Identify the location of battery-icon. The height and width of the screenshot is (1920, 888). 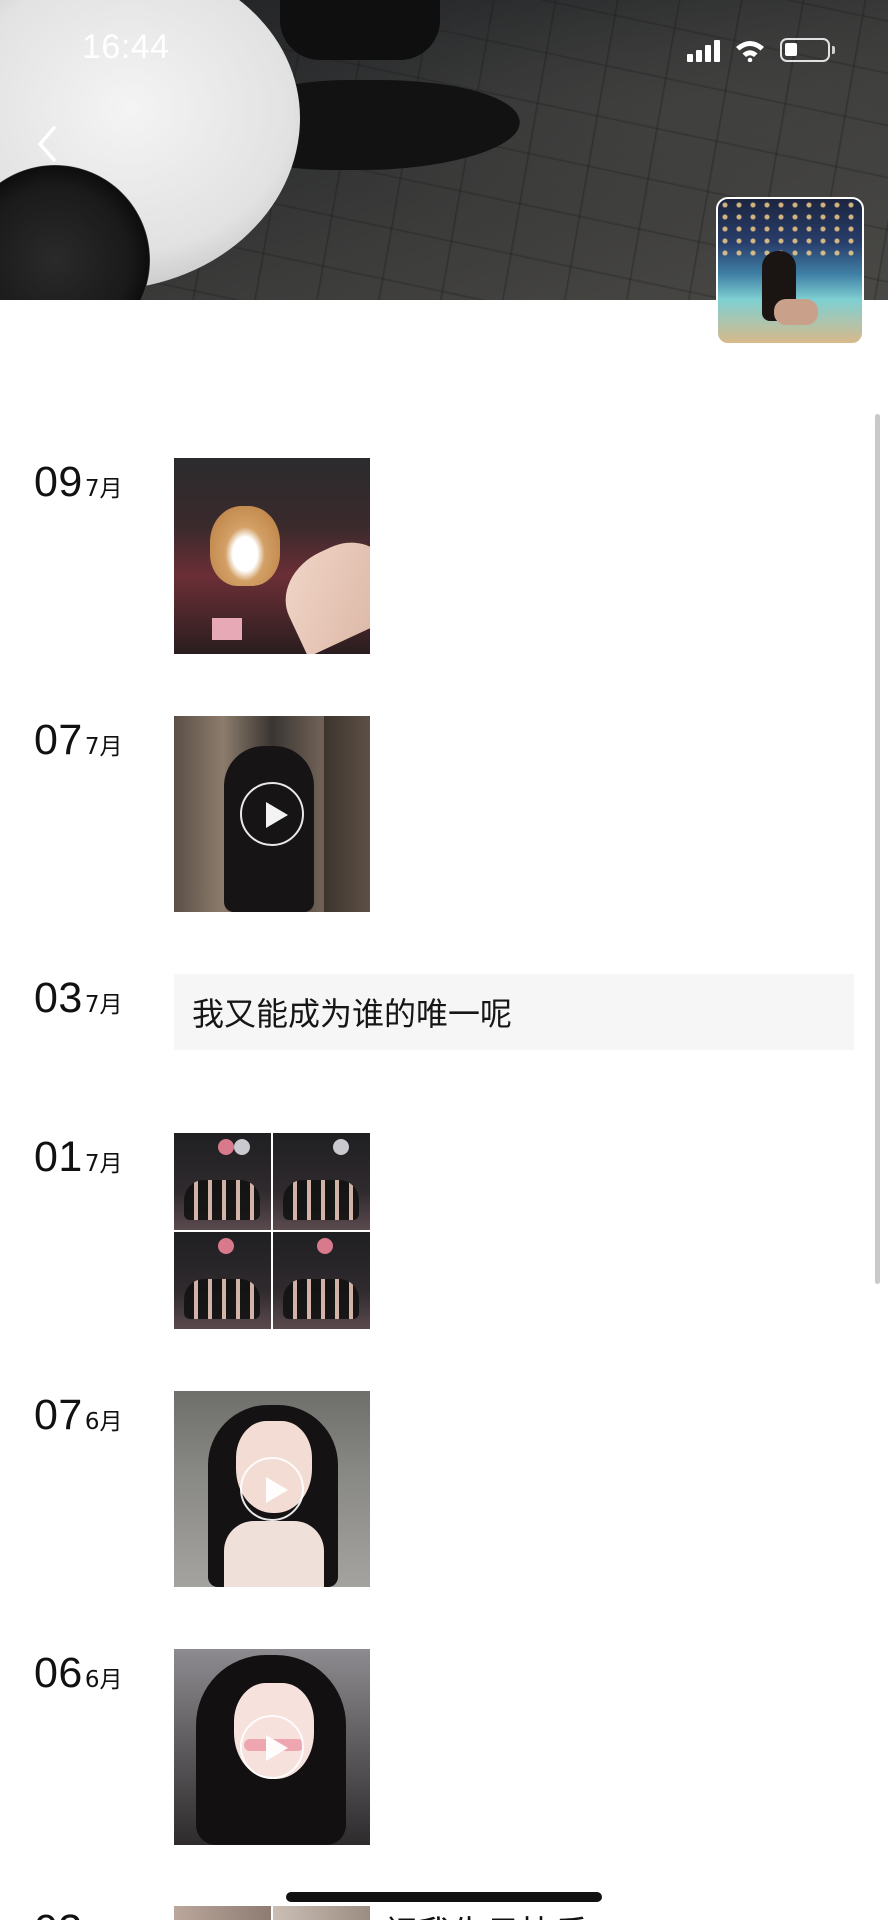
(807, 50).